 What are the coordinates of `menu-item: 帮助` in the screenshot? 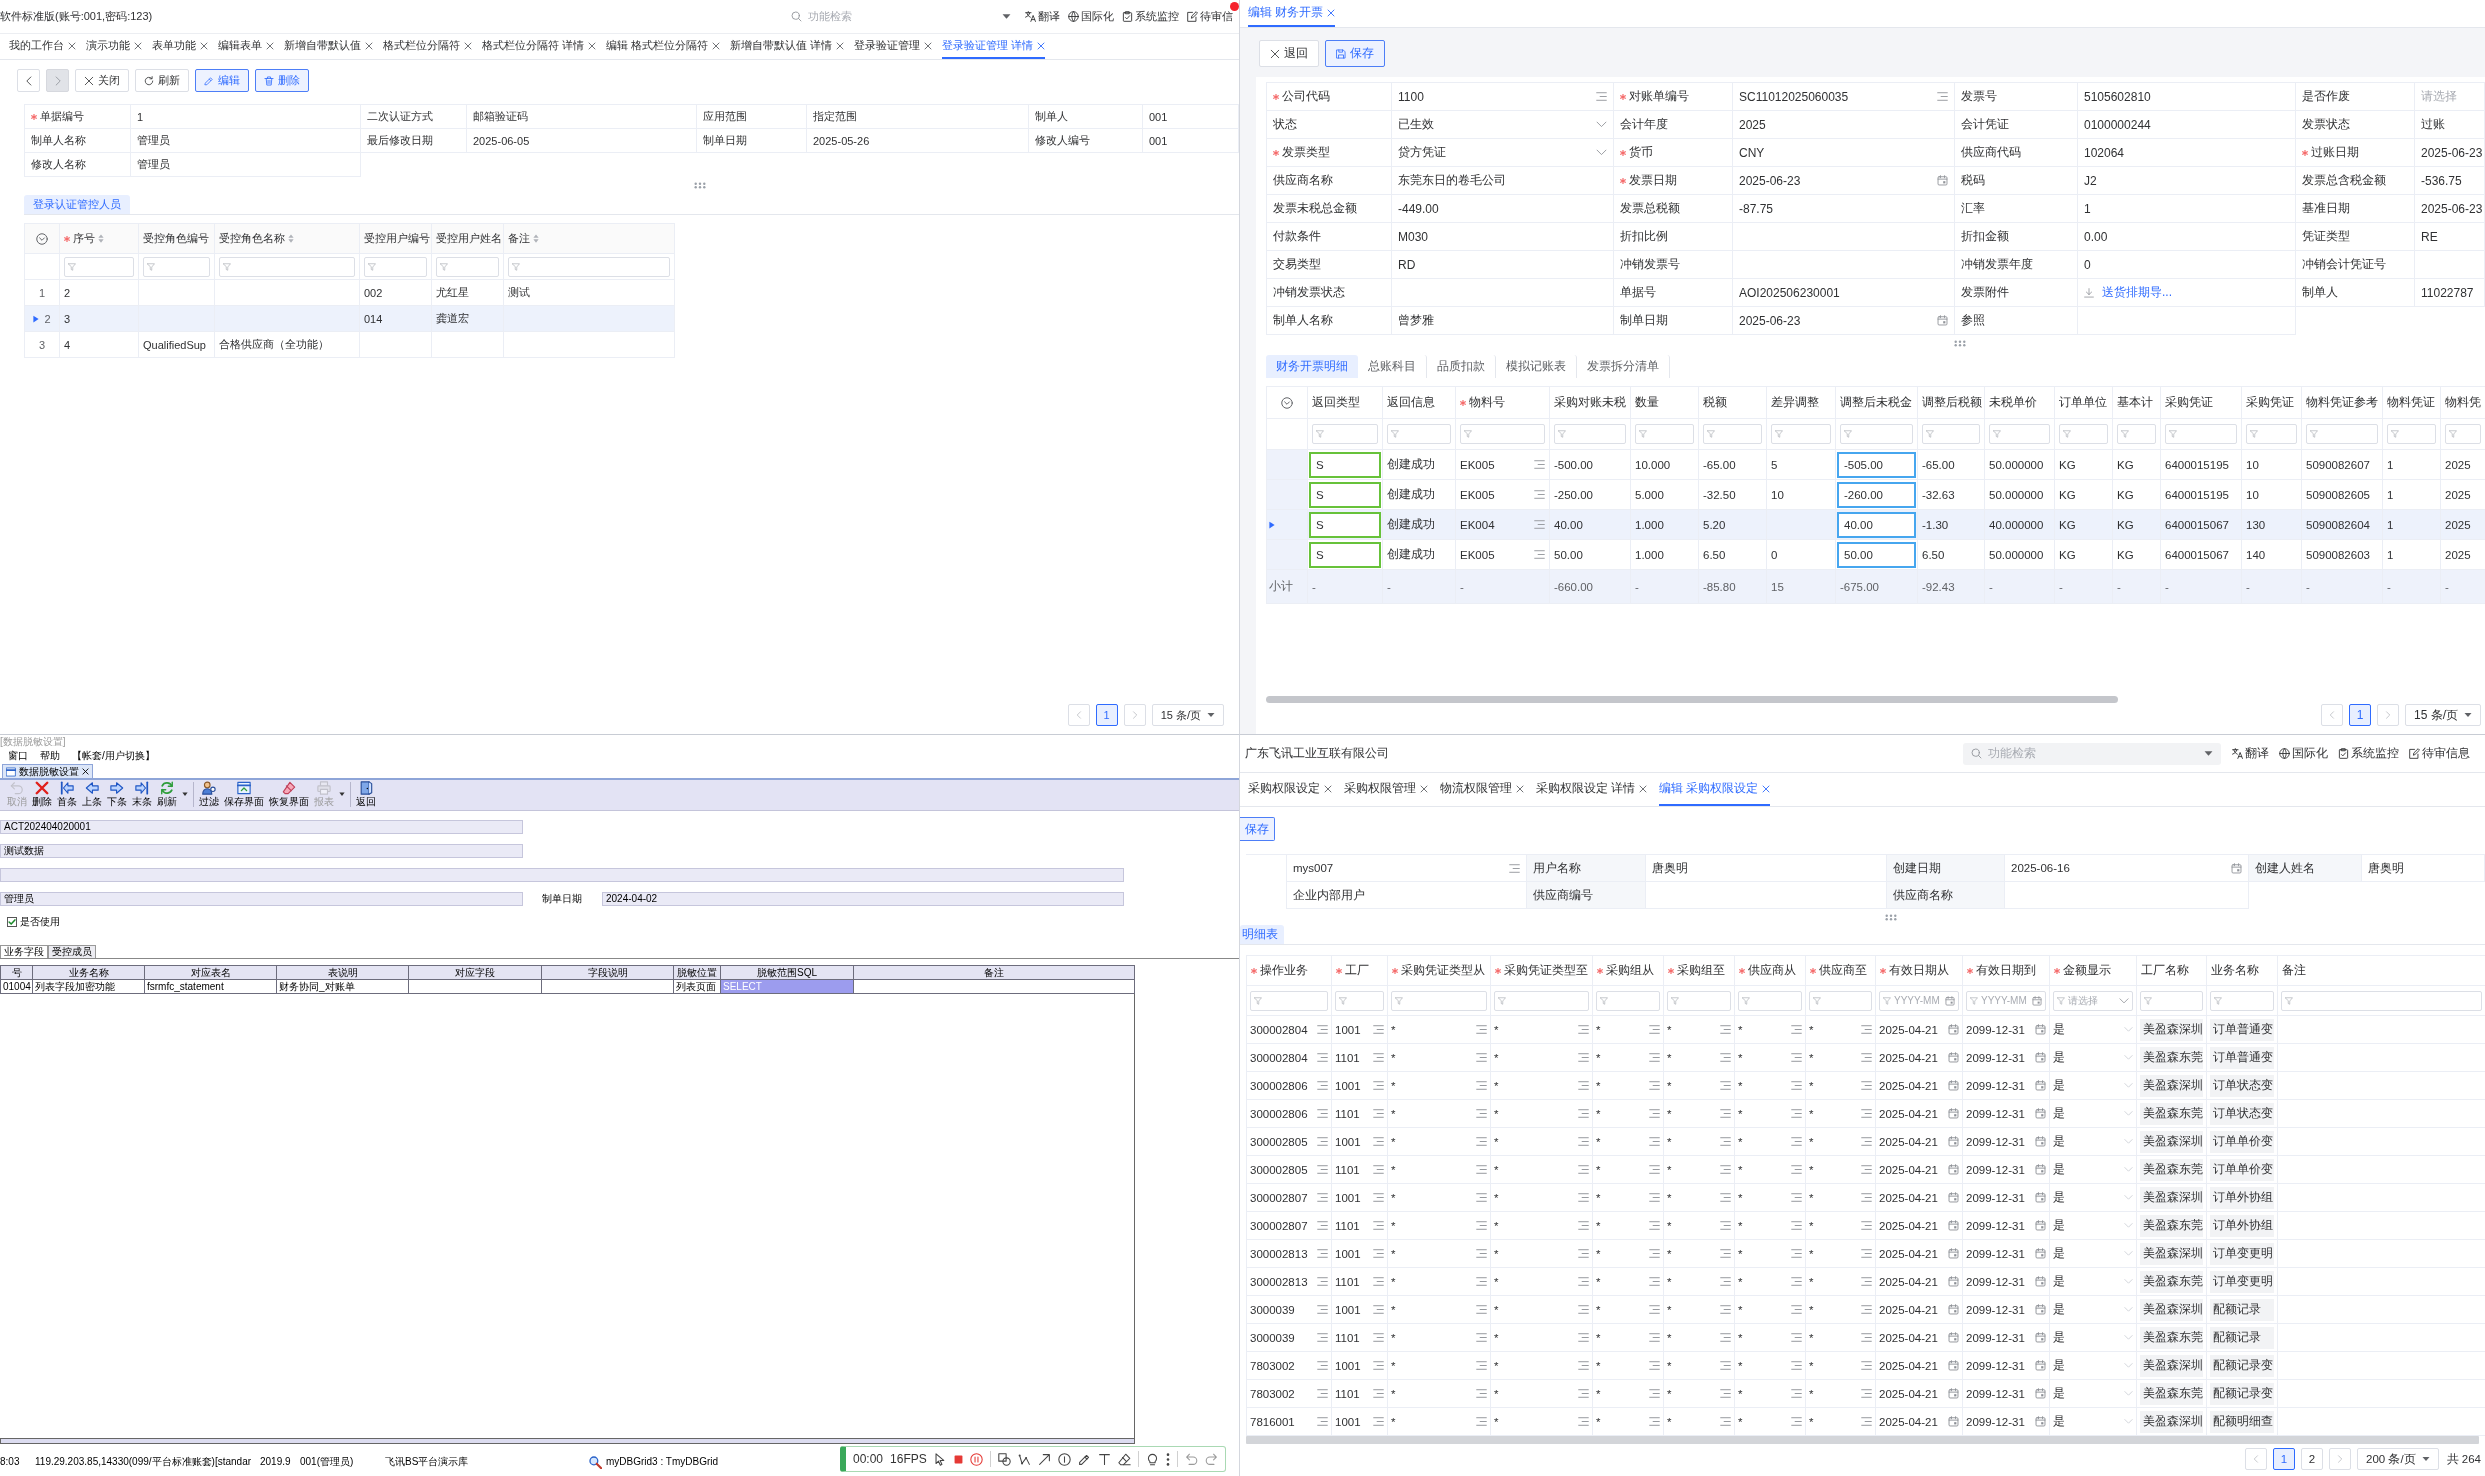 It's located at (50, 756).